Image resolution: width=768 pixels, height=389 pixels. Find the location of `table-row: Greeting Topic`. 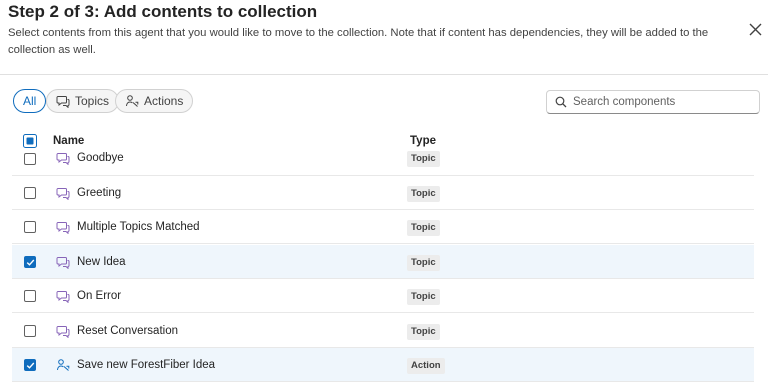

table-row: Greeting Topic is located at coordinates (383, 193).